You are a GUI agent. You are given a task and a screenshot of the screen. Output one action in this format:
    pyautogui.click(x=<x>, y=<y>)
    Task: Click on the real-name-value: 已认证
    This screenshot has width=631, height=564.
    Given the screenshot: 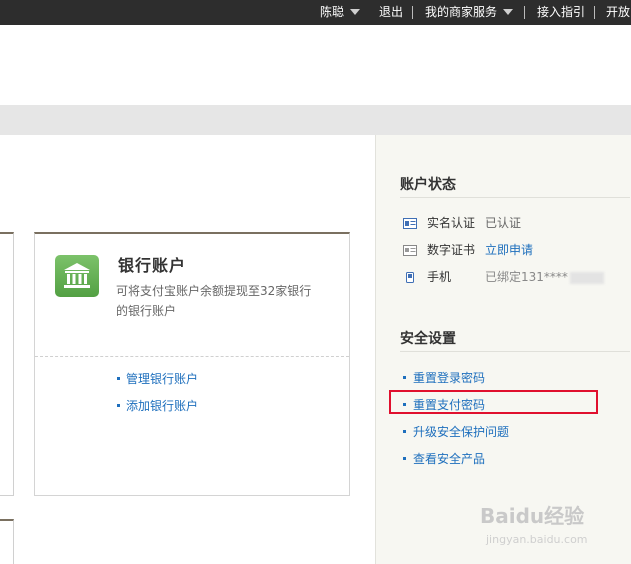 What is the action you would take?
    pyautogui.click(x=503, y=223)
    